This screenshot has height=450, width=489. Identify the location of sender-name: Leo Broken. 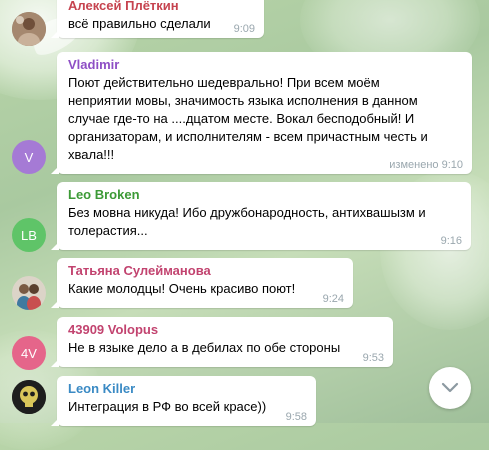
(264, 195).